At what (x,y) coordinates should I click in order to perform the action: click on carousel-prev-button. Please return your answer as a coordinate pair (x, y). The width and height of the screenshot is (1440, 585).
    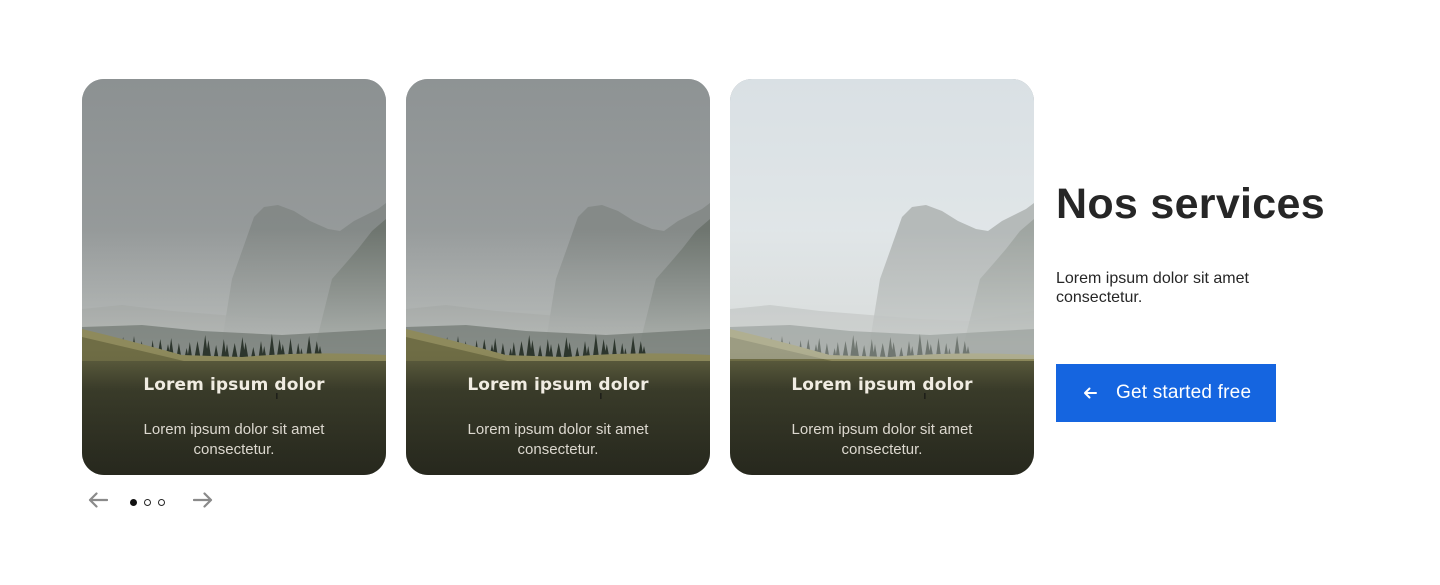
    Looking at the image, I should click on (98, 502).